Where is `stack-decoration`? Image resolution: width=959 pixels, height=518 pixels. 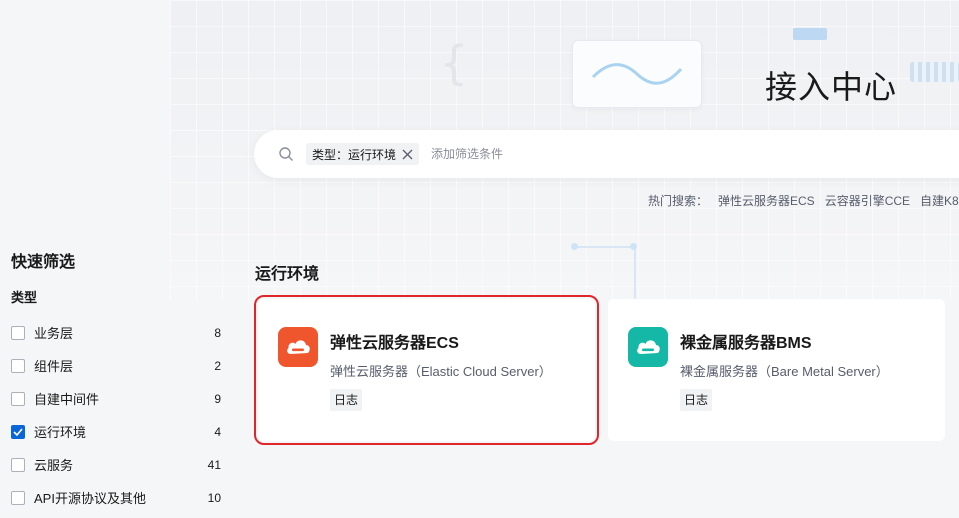 stack-decoration is located at coordinates (934, 72).